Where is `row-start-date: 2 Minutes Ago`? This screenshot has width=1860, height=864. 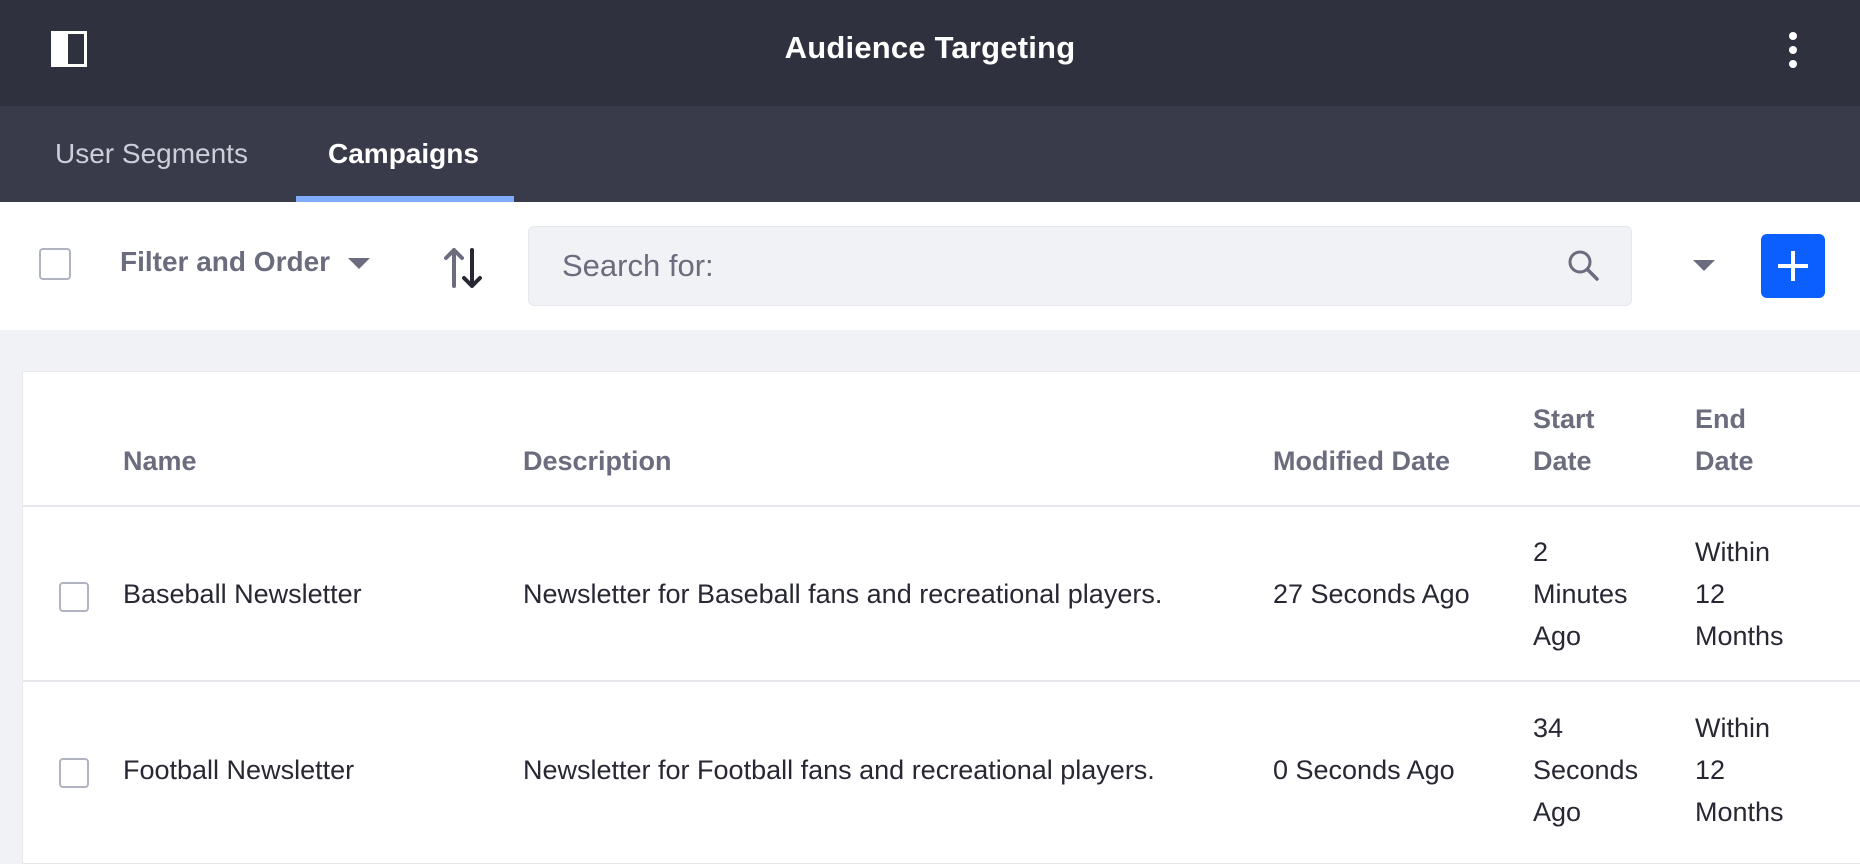 row-start-date: 2 Minutes Ago is located at coordinates (1580, 594).